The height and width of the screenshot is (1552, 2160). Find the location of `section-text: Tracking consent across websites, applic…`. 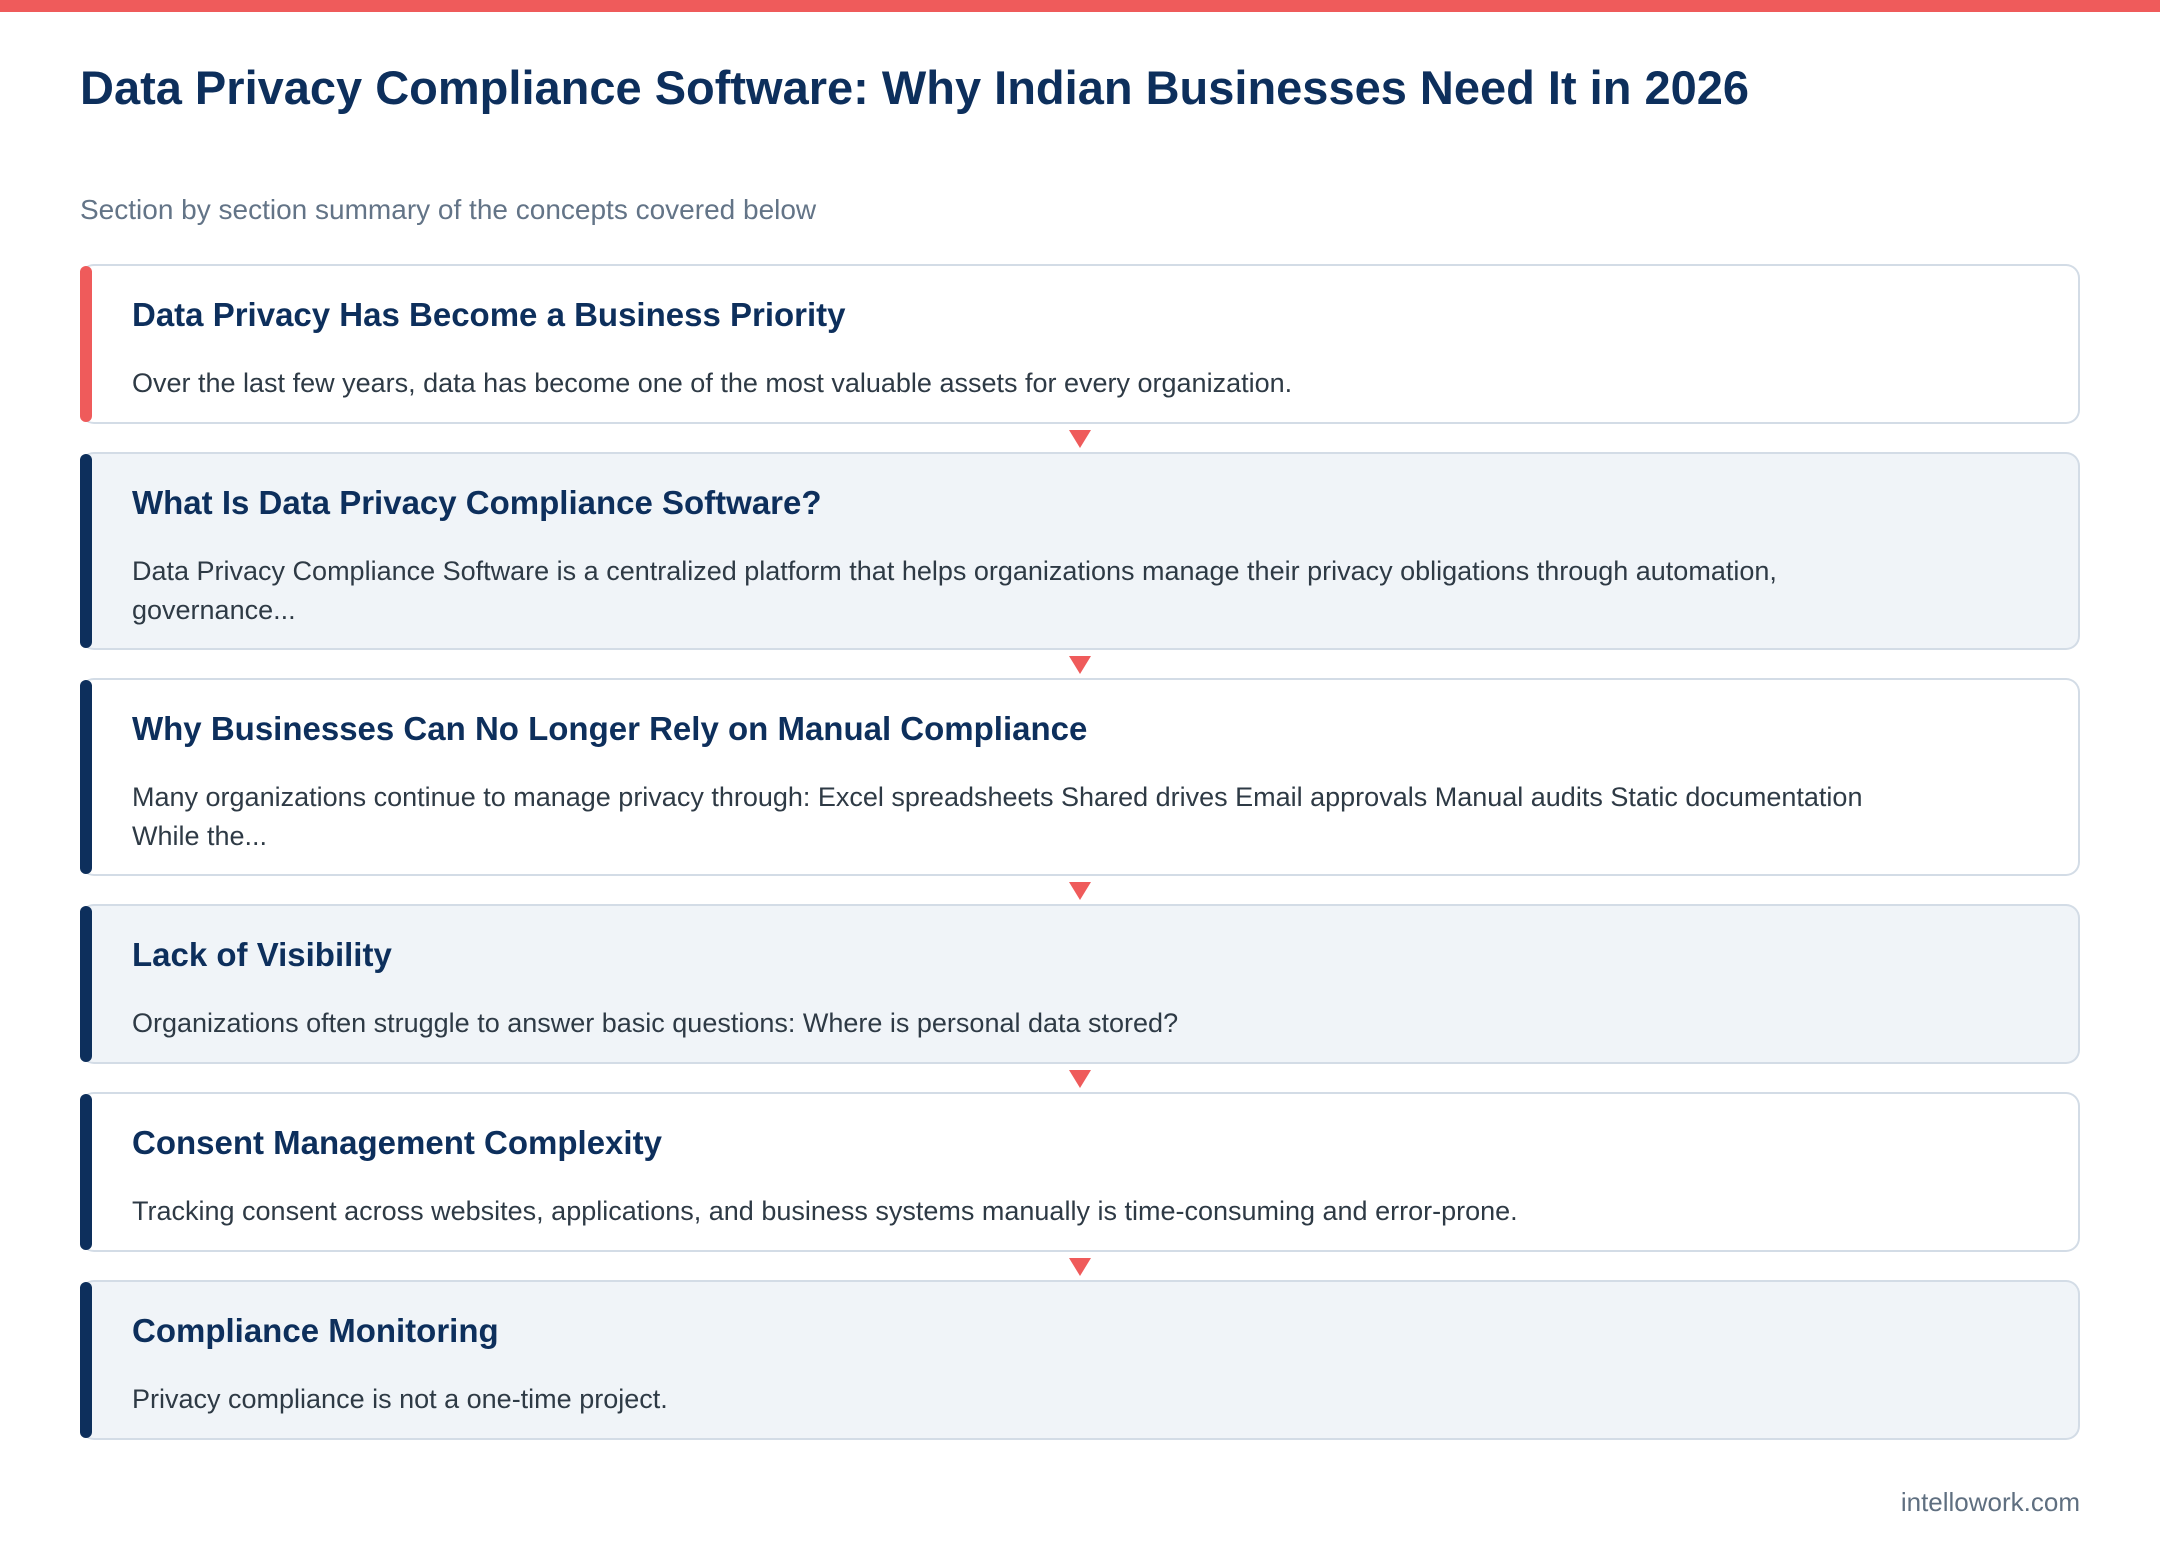

section-text: Tracking consent across websites, applic… is located at coordinates (825, 1211).